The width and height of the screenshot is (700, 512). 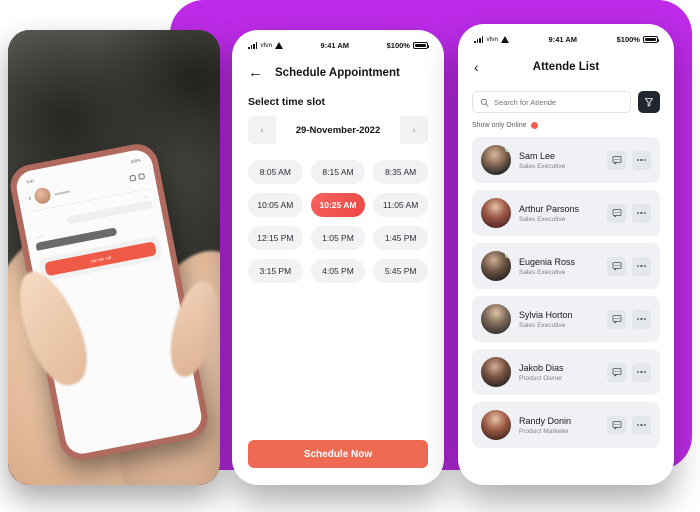 I want to click on attendee-row: Randy Donin Product Marketer, so click(x=566, y=425).